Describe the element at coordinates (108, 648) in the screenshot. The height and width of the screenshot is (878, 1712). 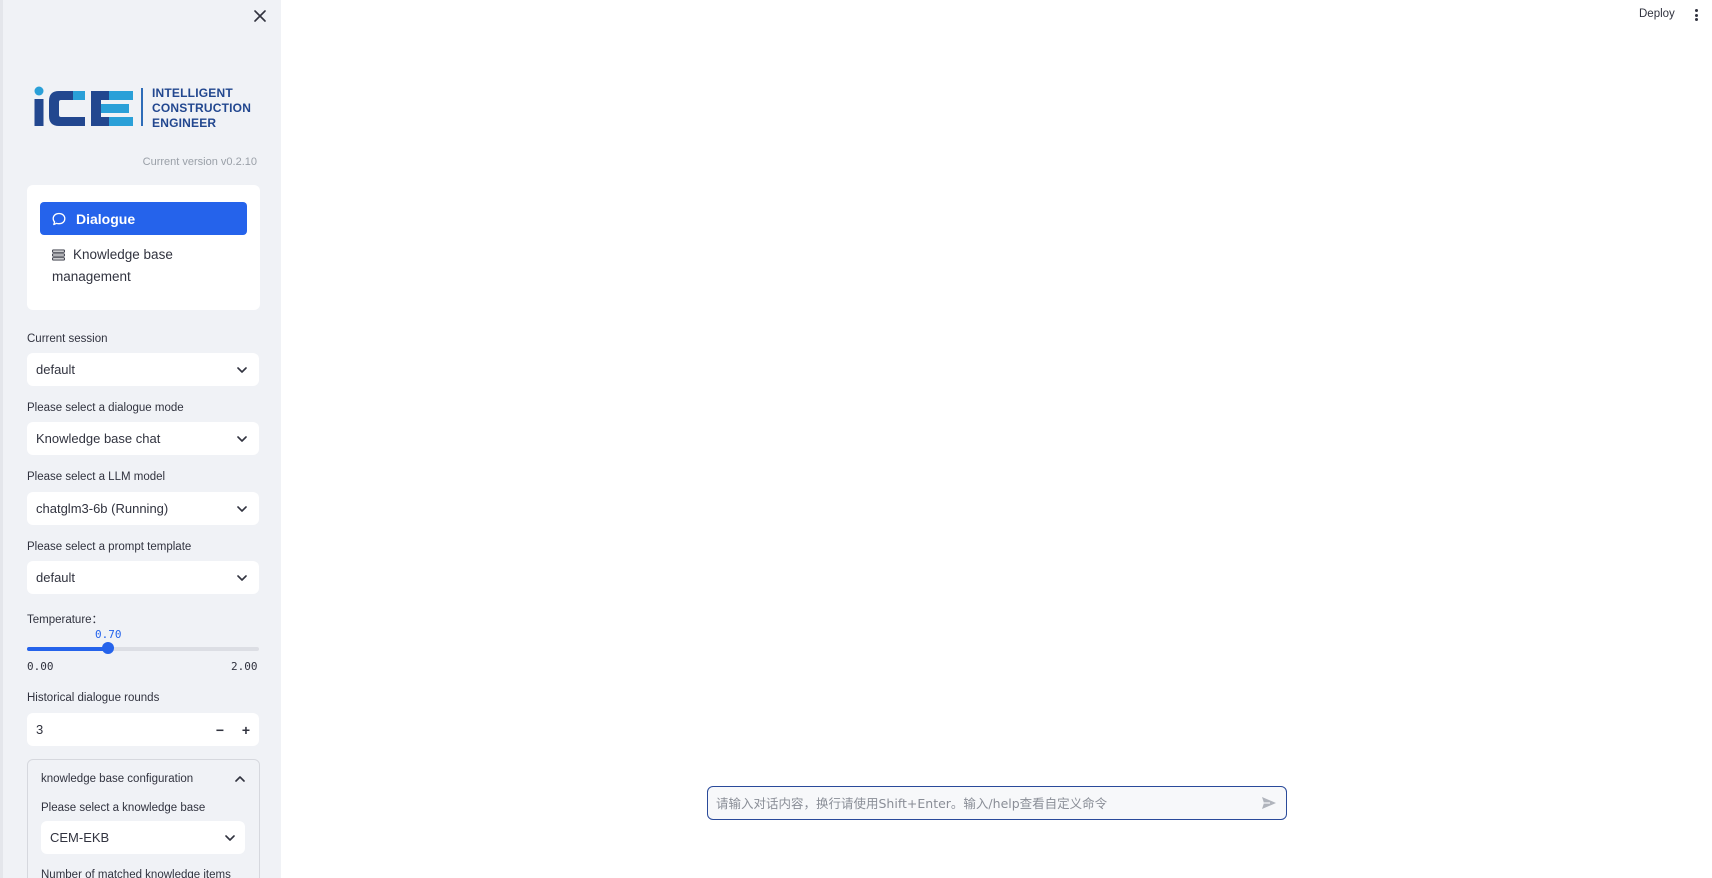
I see `temperature-slider-thumb` at that location.